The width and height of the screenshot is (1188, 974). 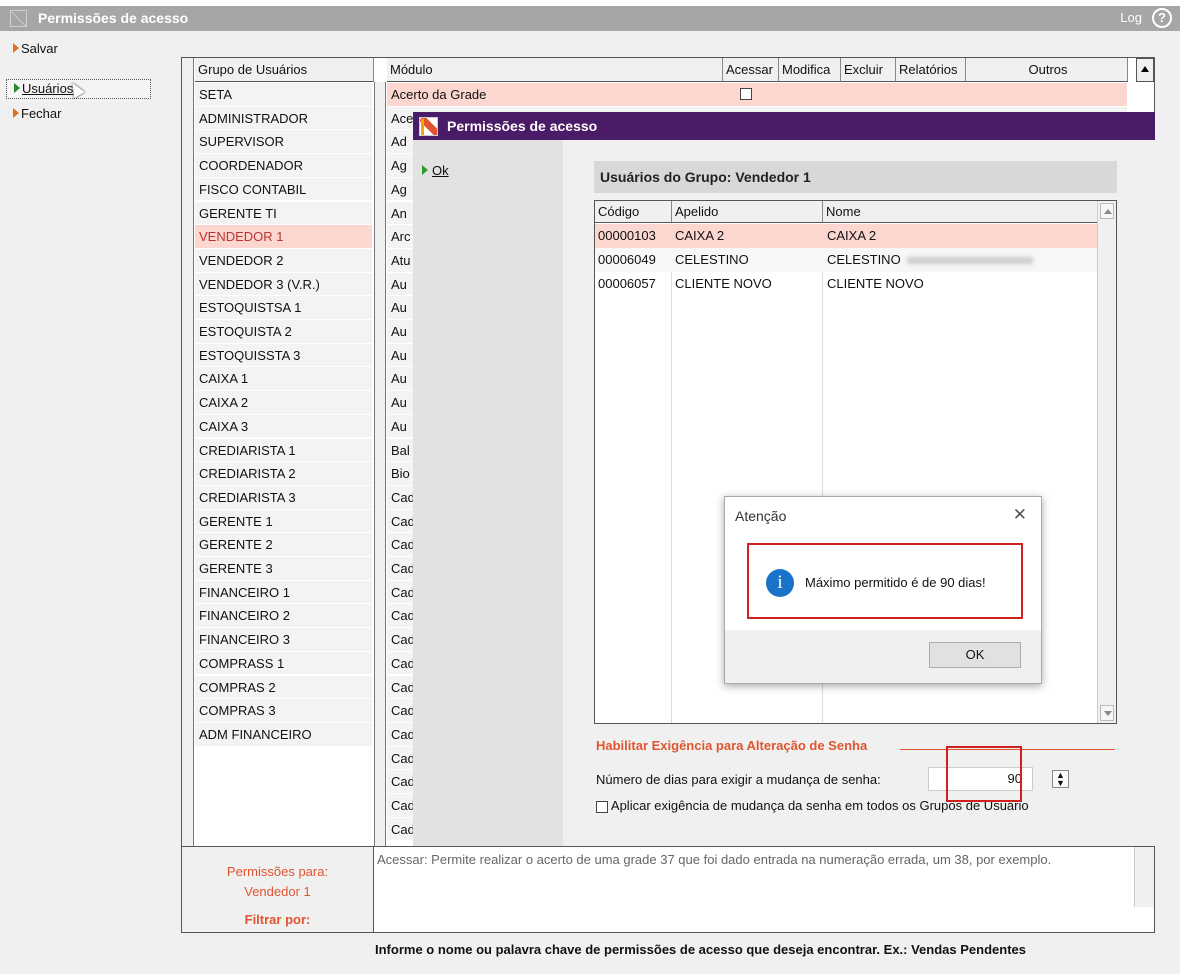 I want to click on group-row: VENDEDOR 3 (V.R.), so click(x=283, y=284).